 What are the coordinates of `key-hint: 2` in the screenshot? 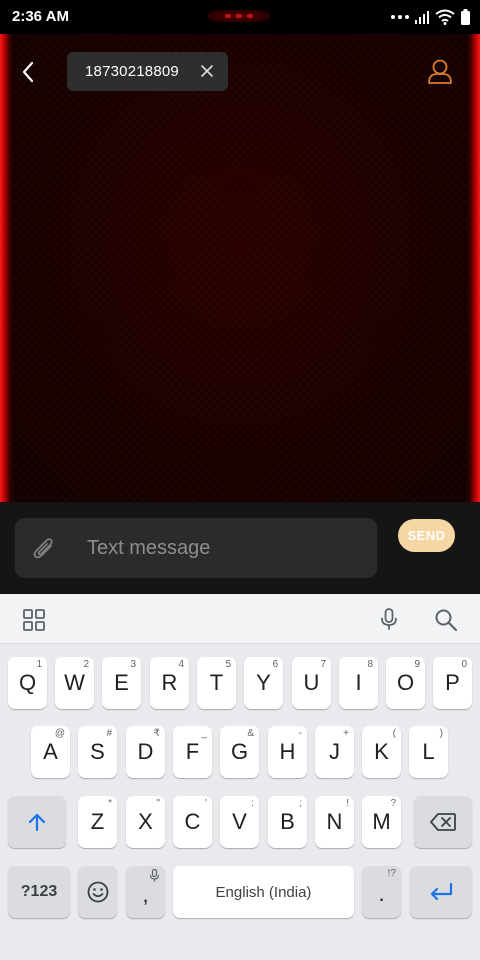 It's located at (86, 664).